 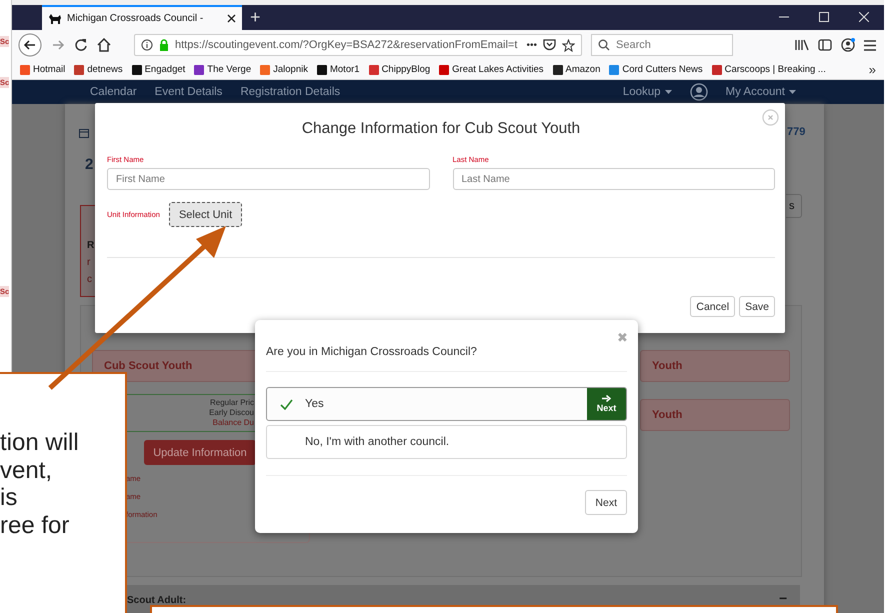 What do you see at coordinates (699, 92) in the screenshot?
I see `user-avatar-icon` at bounding box center [699, 92].